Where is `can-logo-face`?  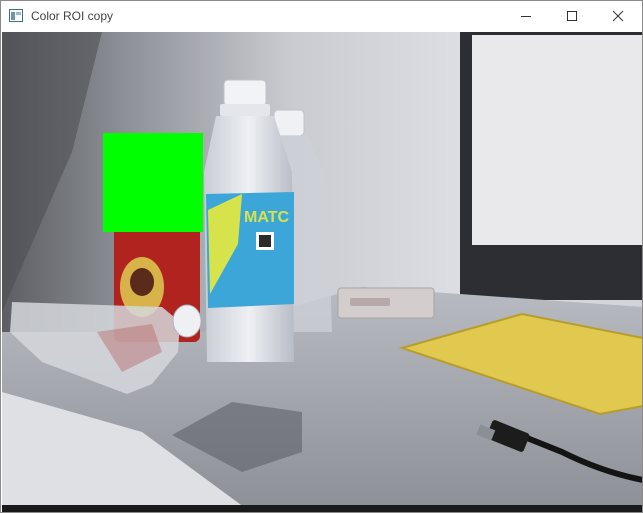 can-logo-face is located at coordinates (142, 282).